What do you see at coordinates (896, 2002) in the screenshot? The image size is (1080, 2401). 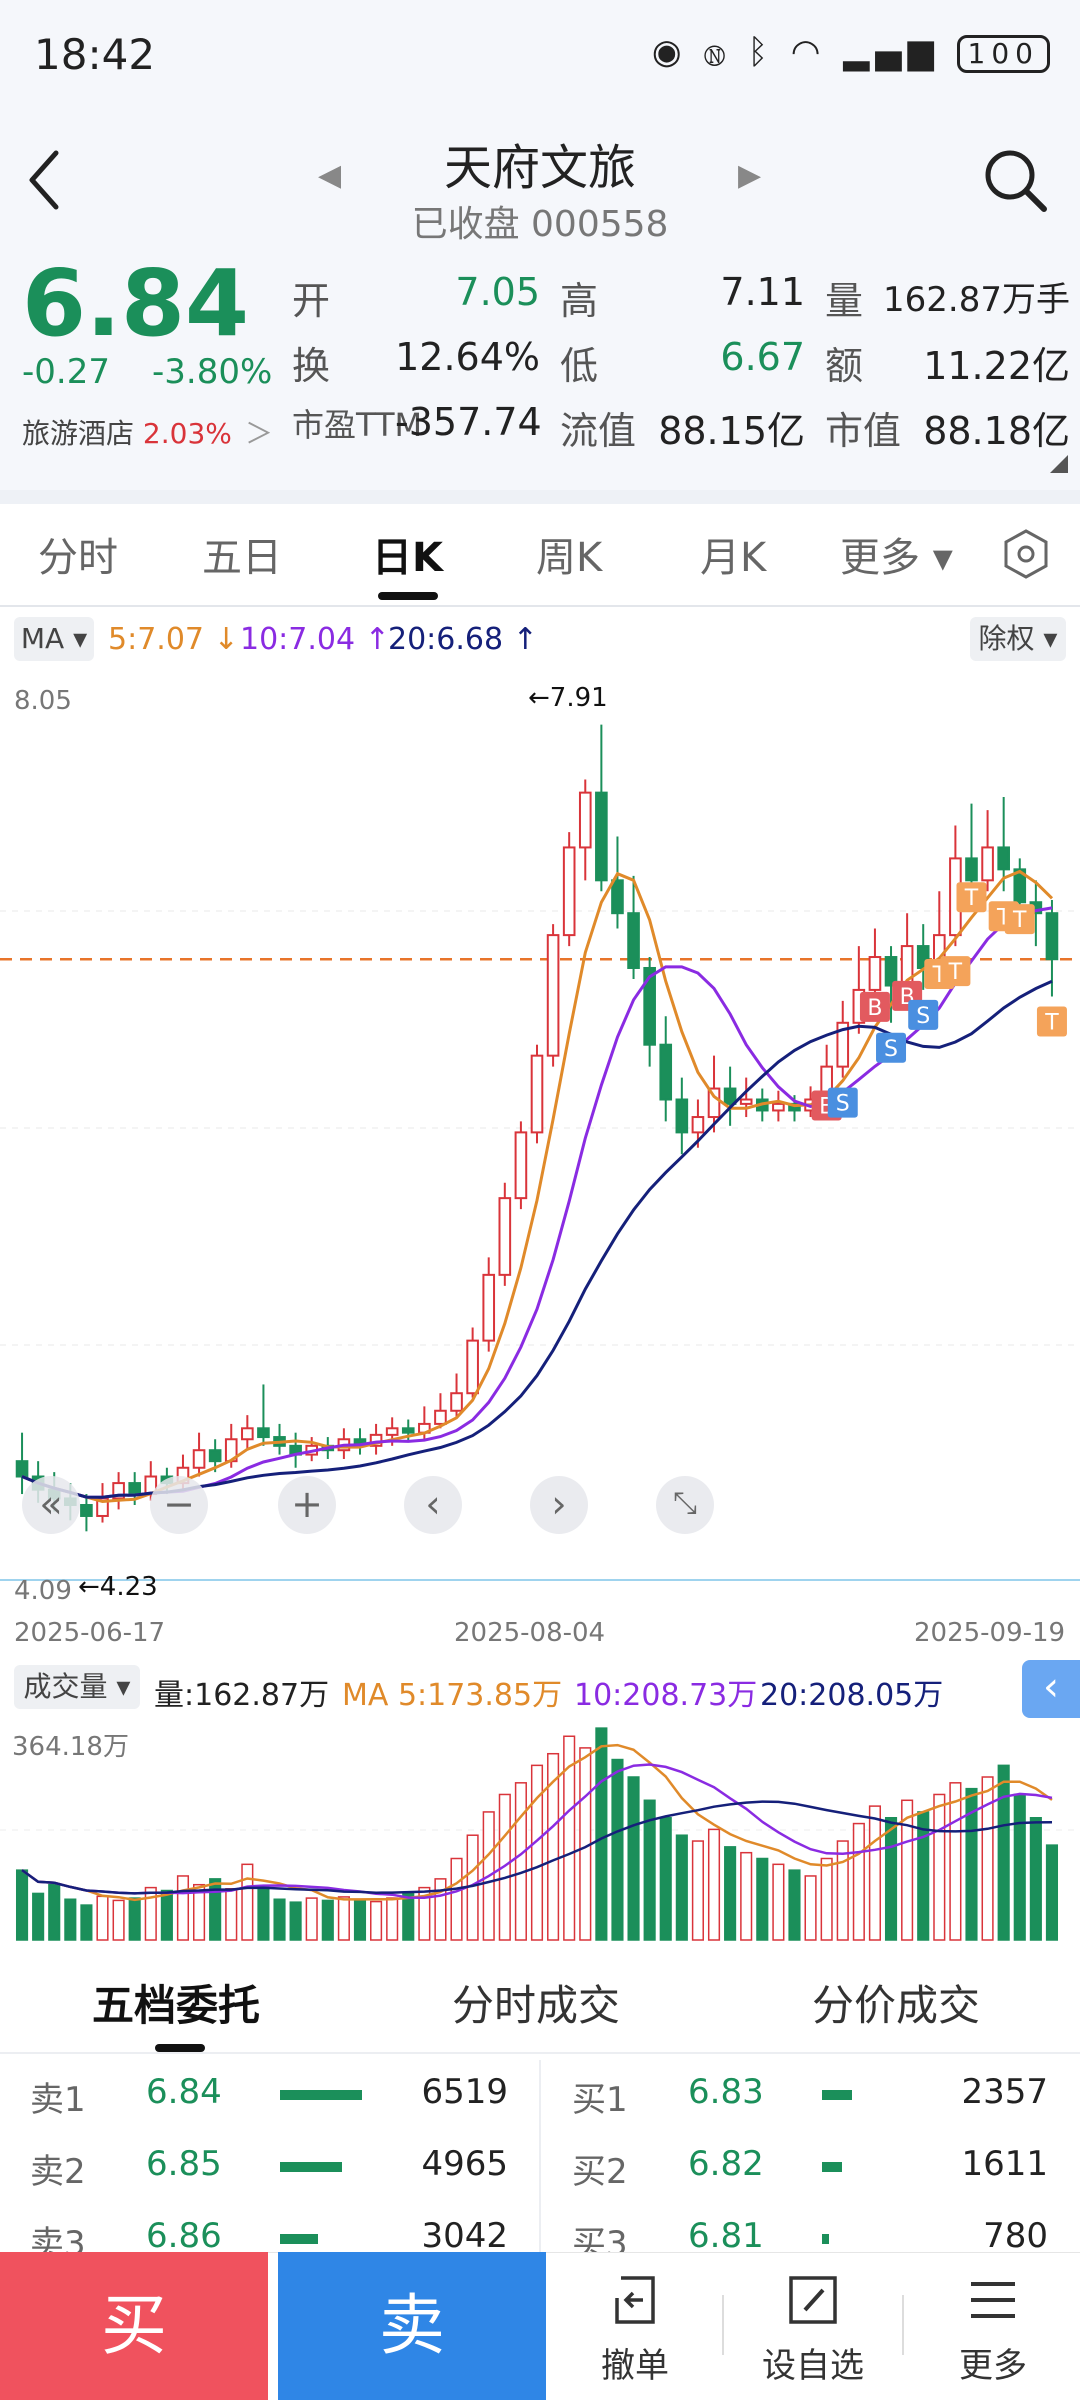 I see `tab-price-trades: 分价成交` at bounding box center [896, 2002].